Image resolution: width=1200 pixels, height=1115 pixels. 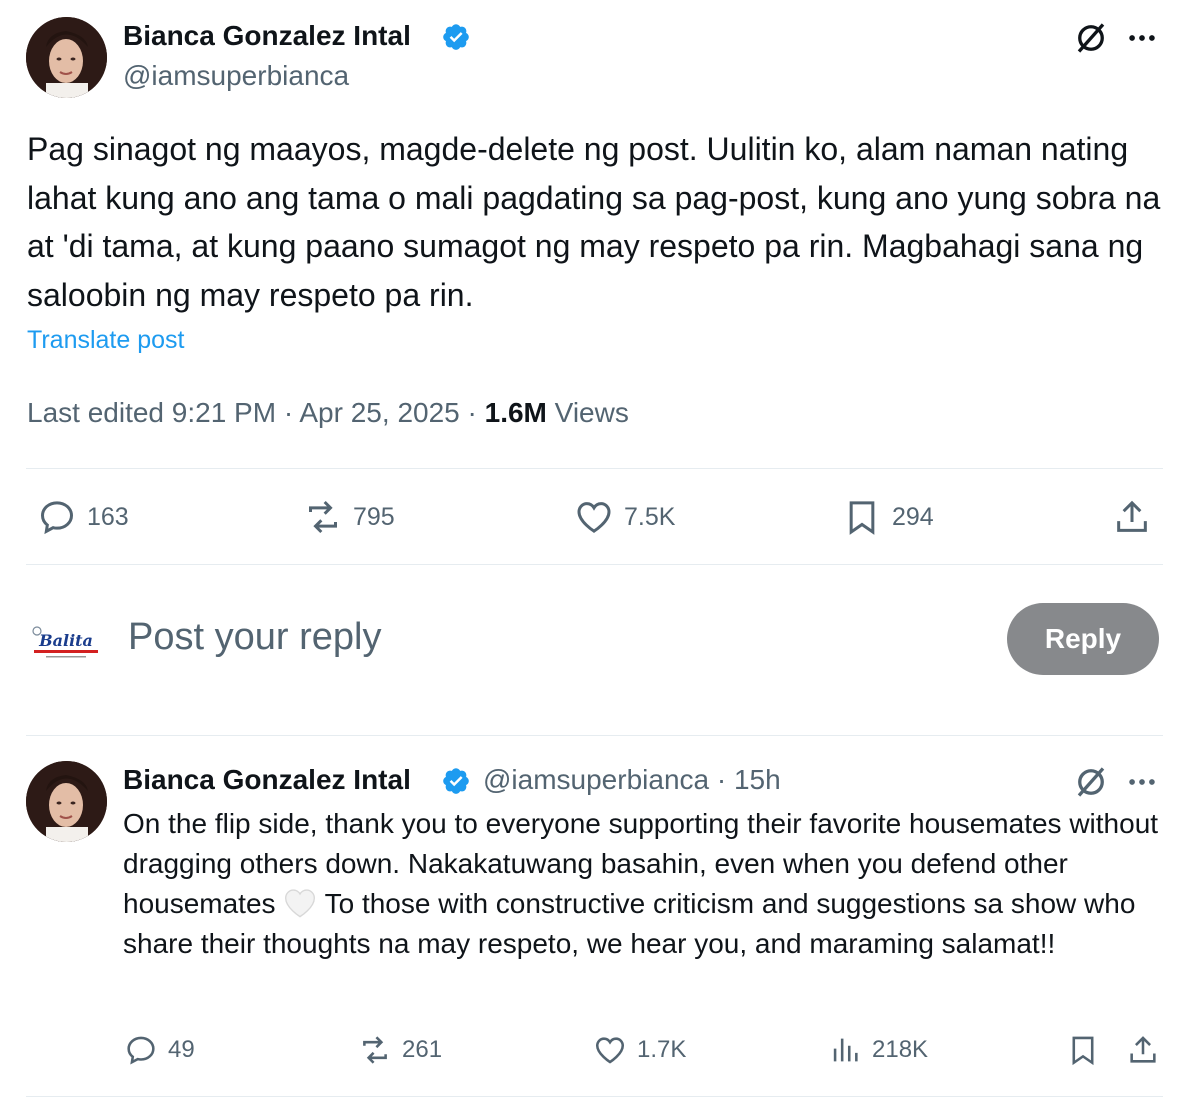 What do you see at coordinates (66, 57) in the screenshot?
I see `author-avatar` at bounding box center [66, 57].